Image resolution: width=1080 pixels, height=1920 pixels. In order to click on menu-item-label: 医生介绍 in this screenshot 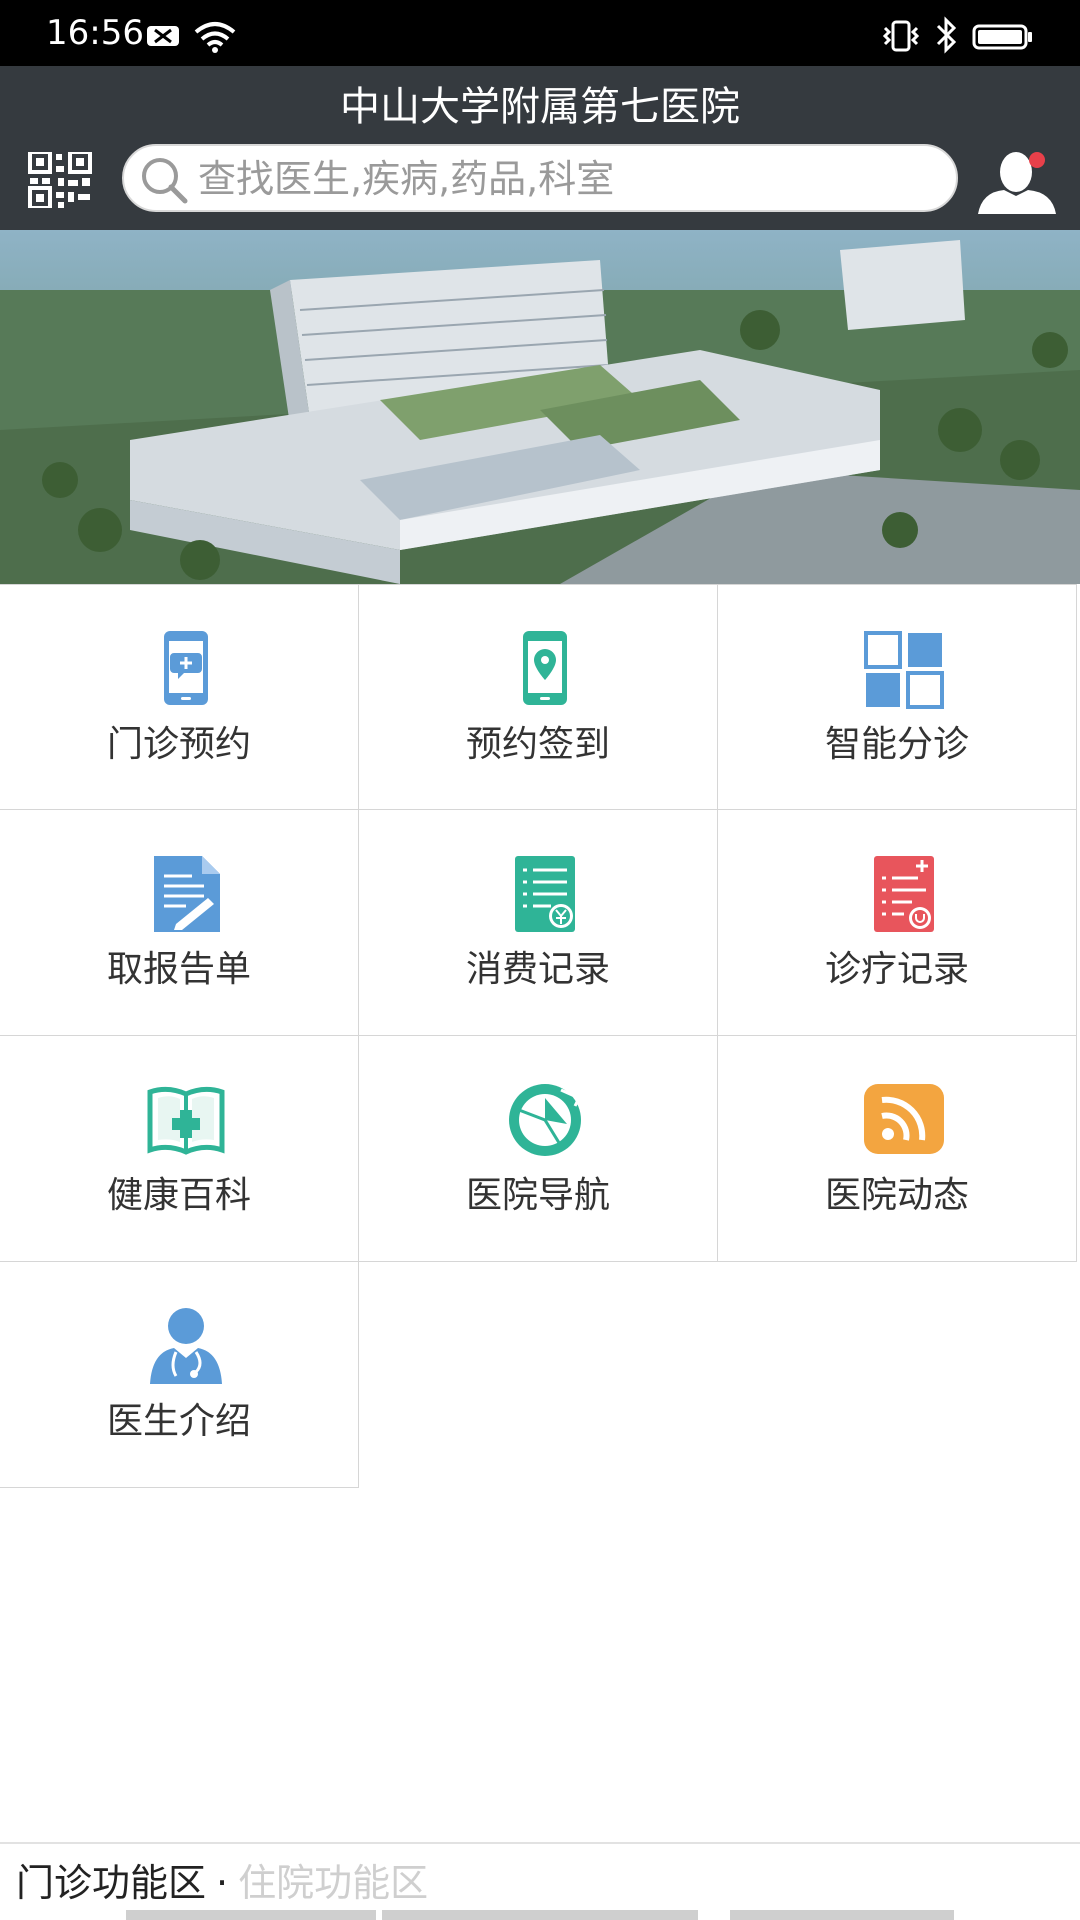, I will do `click(178, 1421)`.